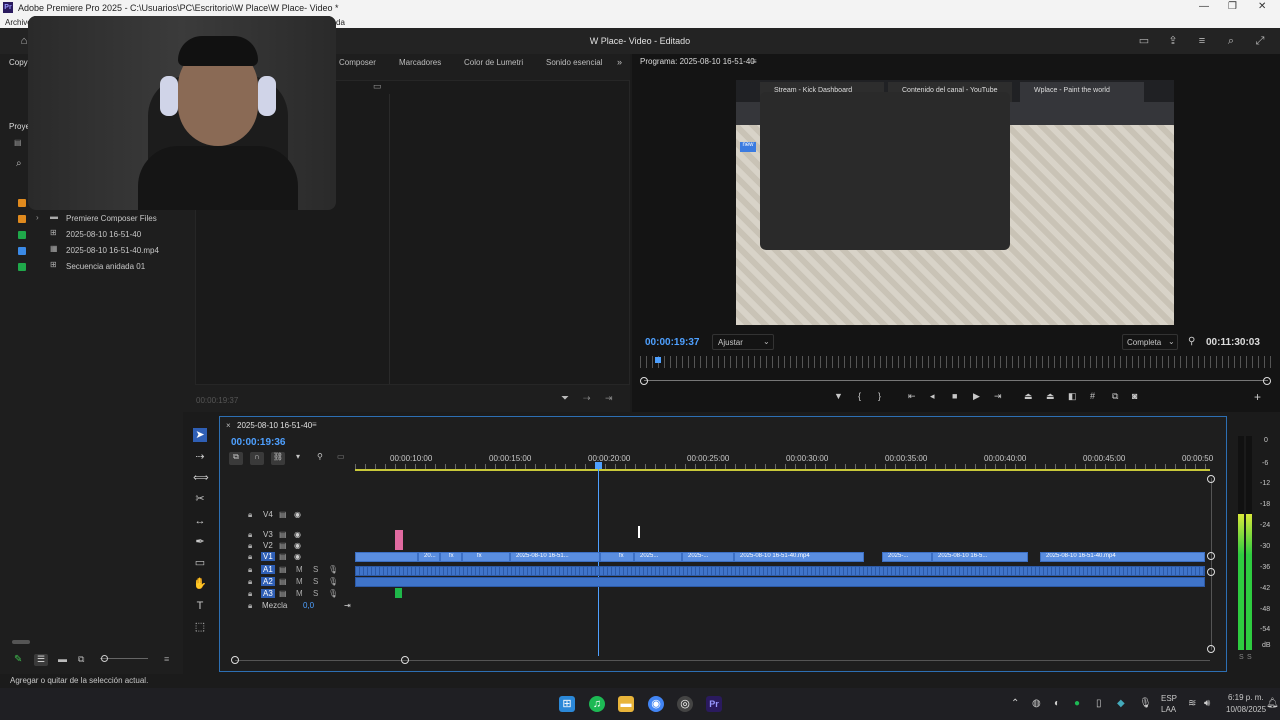 The width and height of the screenshot is (1280, 720). What do you see at coordinates (574, 62) in the screenshot?
I see `tab-sonido-esencial: Sonido esencial` at bounding box center [574, 62].